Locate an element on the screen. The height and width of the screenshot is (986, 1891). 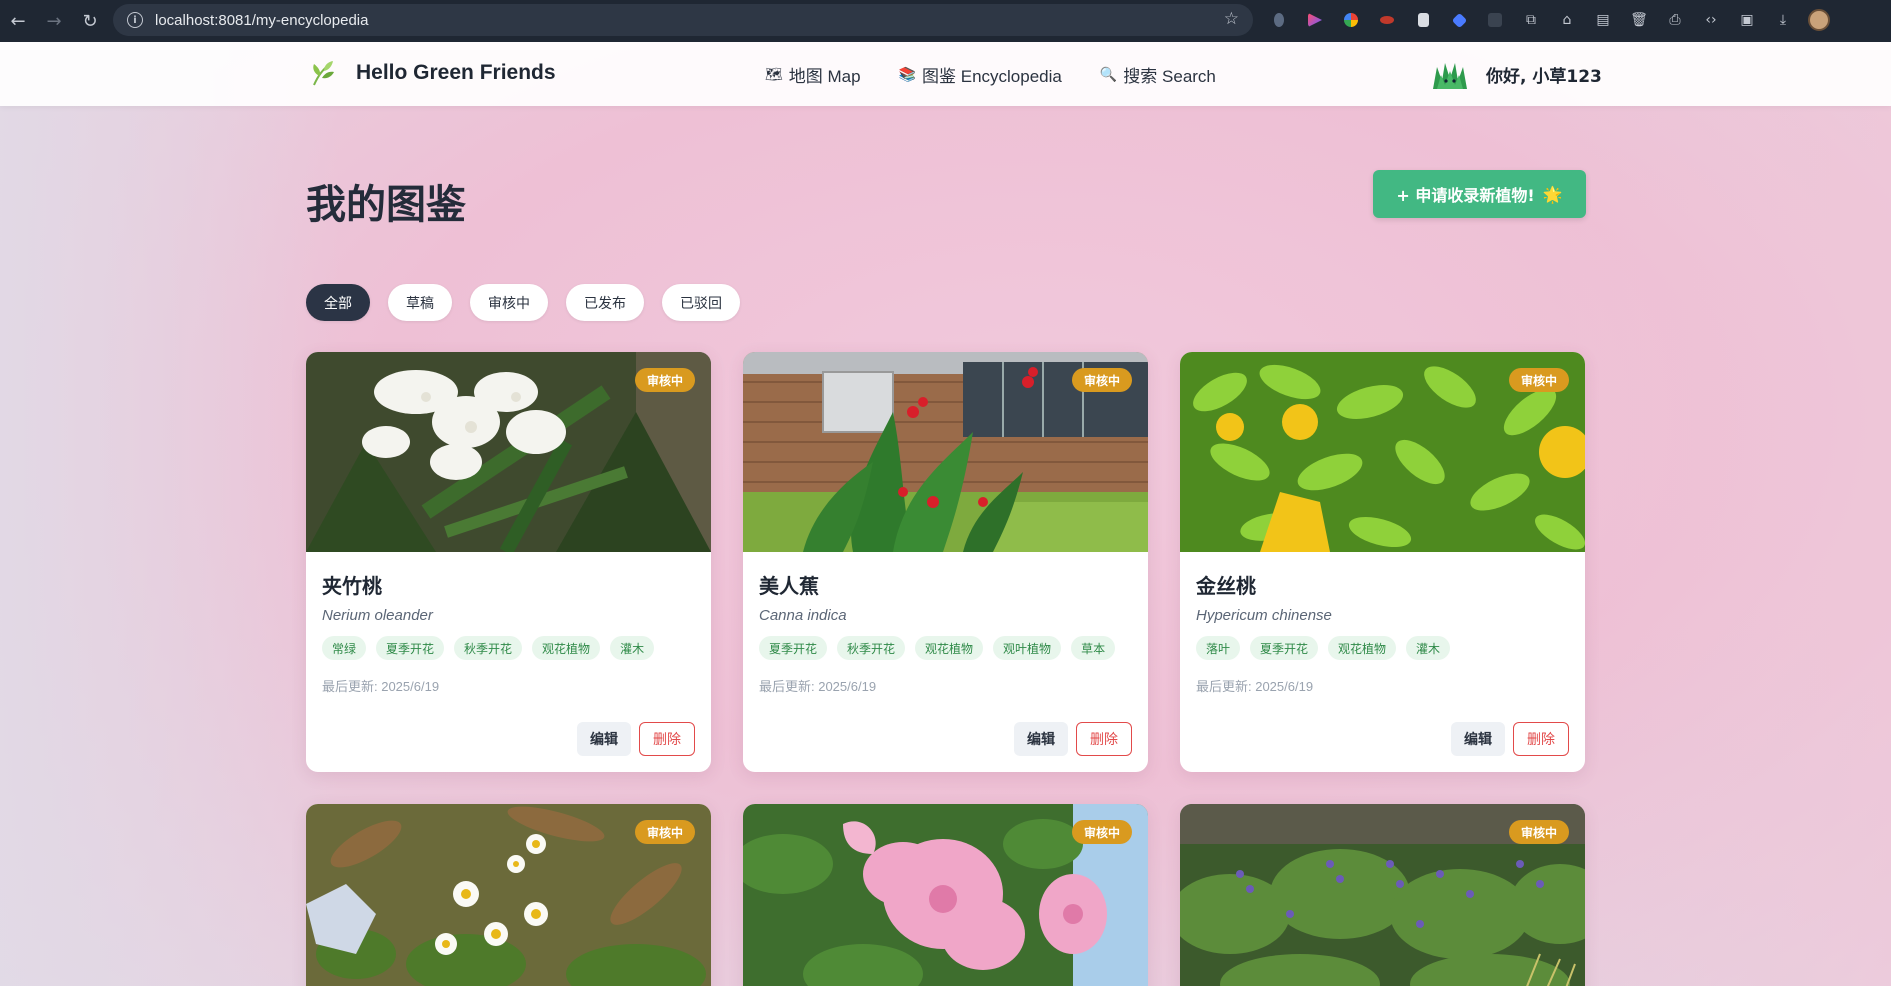
user-menu: 你好, 小草123 is located at coordinates (1516, 74).